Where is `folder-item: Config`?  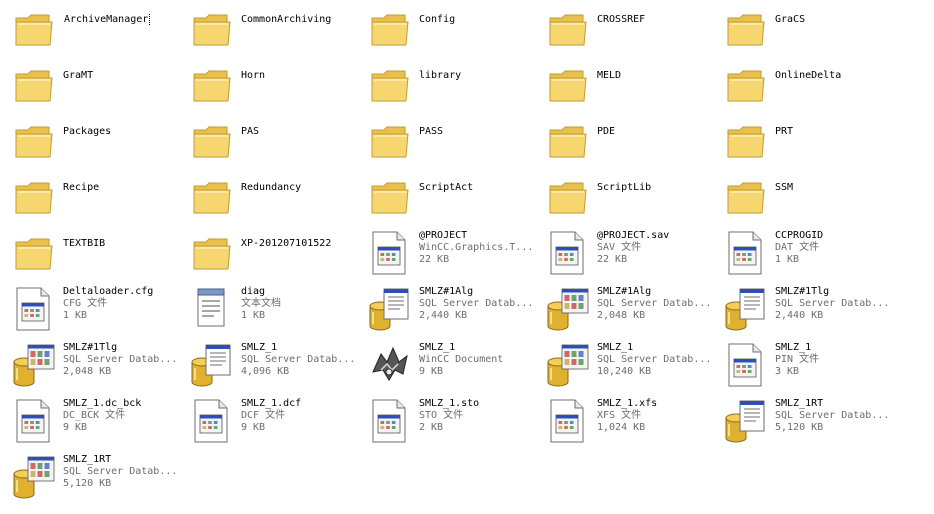
folder-item: Config is located at coordinates (450, 28).